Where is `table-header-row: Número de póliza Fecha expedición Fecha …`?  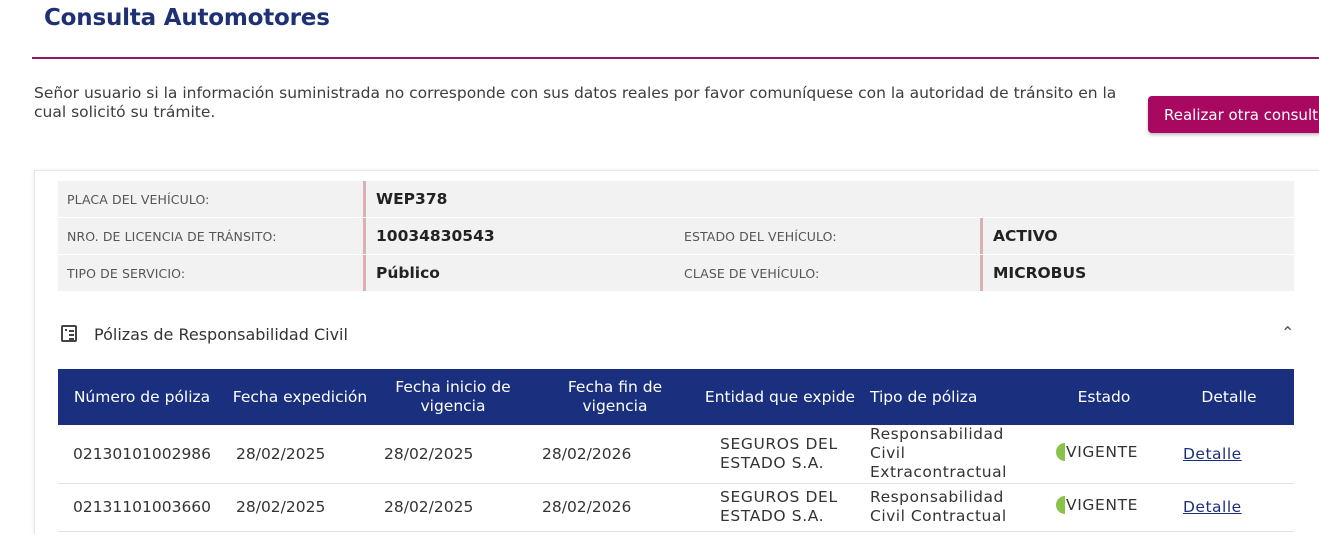
table-header-row: Número de póliza Fecha expedición Fecha … is located at coordinates (676, 397).